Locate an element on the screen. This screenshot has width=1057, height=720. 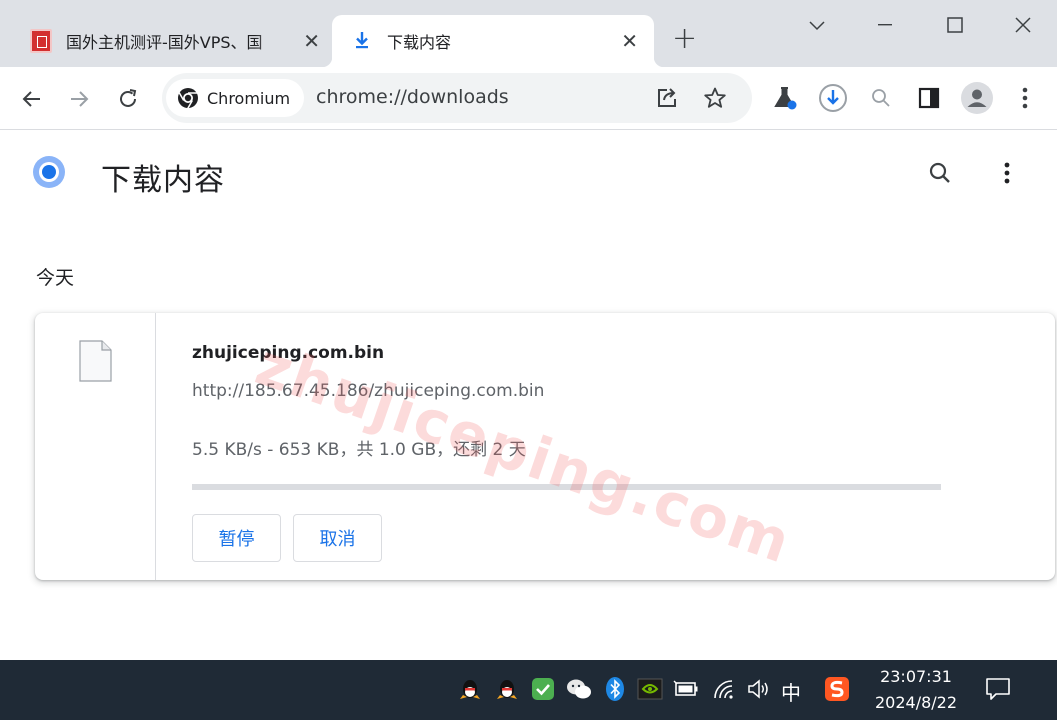
reload-button is located at coordinates (128, 99).